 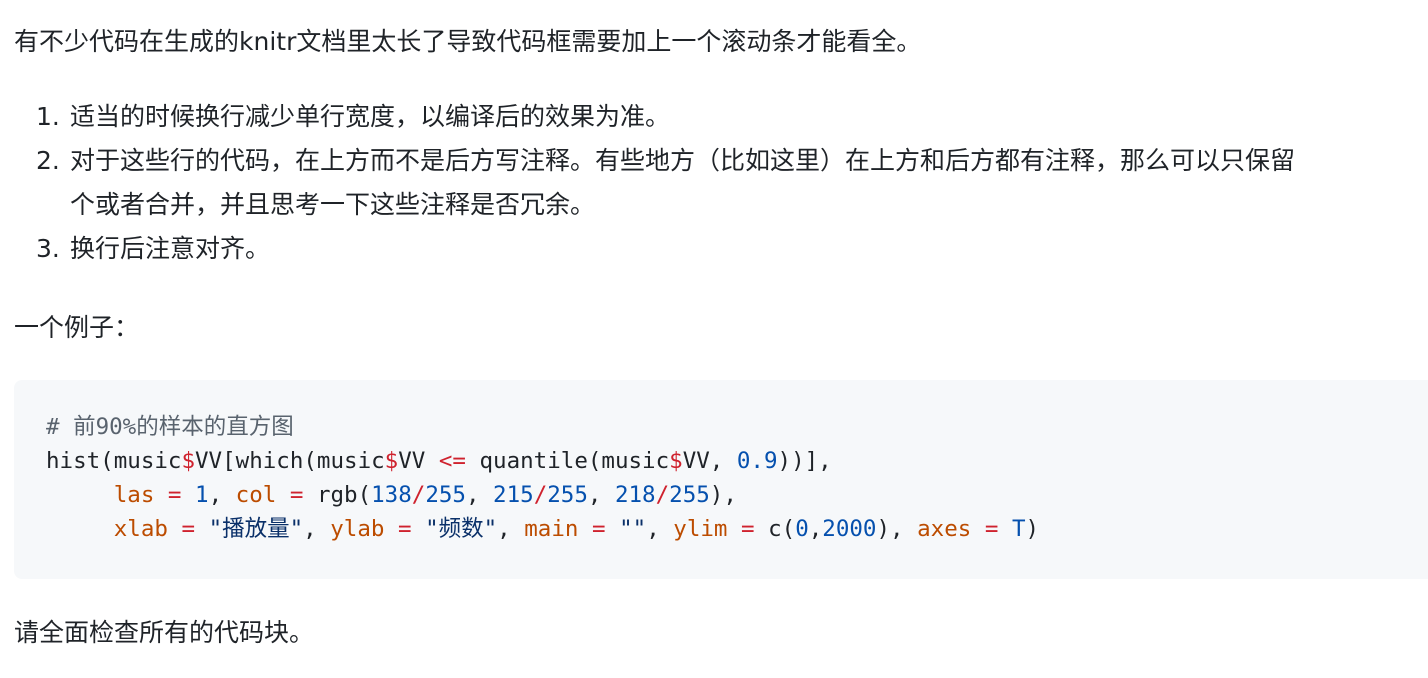 What do you see at coordinates (468, 41) in the screenshot?
I see `intro-paragraph: 有不少代码在生成的knitr文档里太长了导致代码框需要加上一个滚动条才能看全。` at bounding box center [468, 41].